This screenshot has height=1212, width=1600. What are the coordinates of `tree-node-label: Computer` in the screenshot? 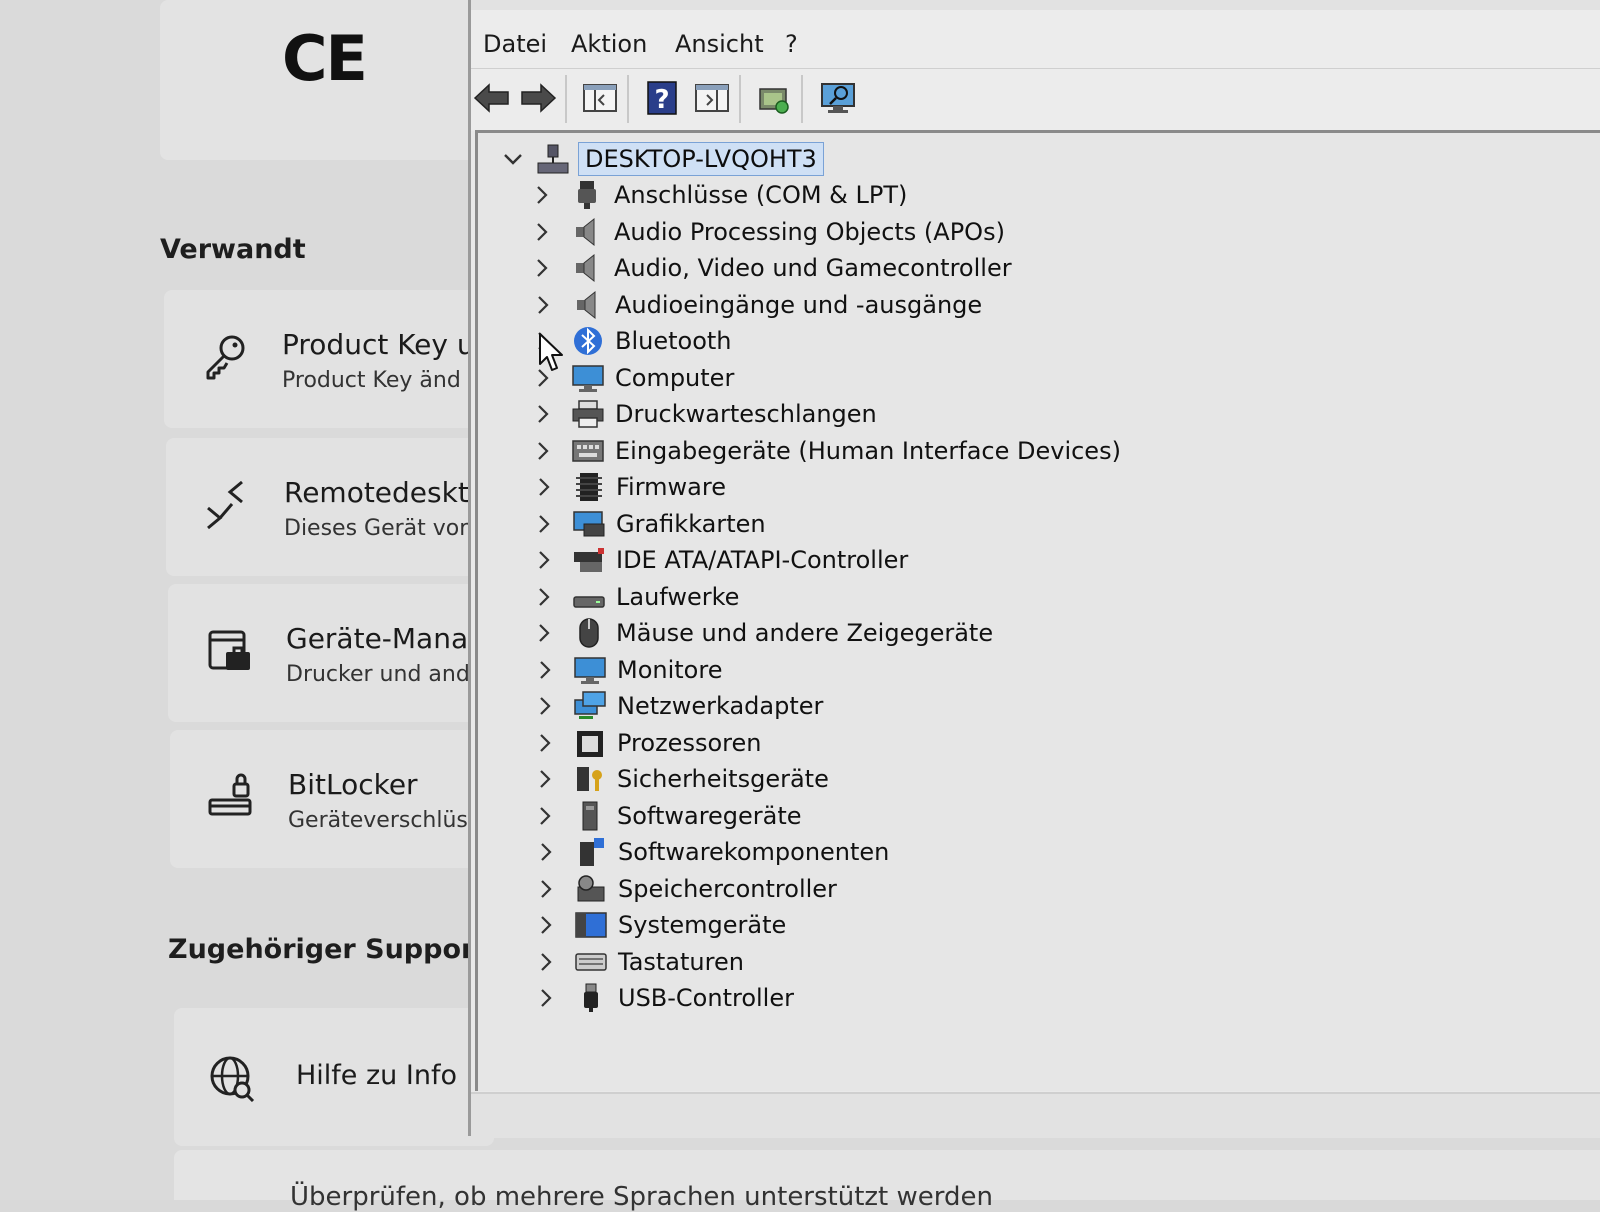 It's located at (675, 378).